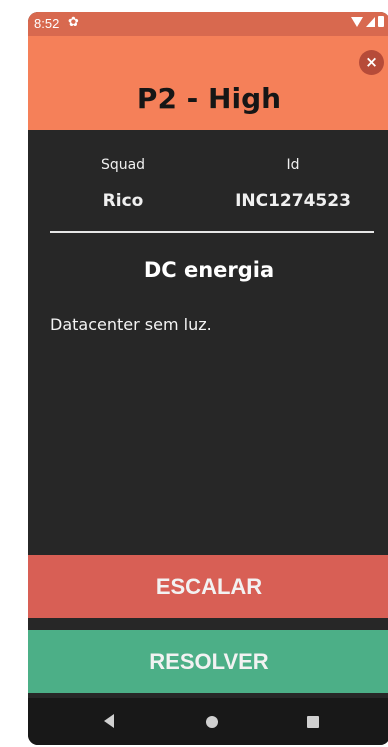  Describe the element at coordinates (123, 201) in the screenshot. I see `squad-value: Rico` at that location.